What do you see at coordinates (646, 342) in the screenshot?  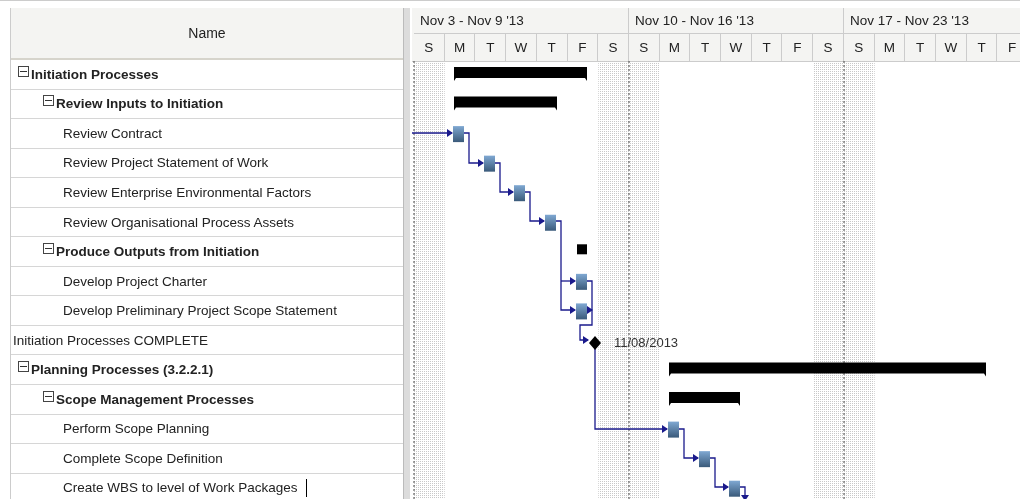 I see `milestone-date: 11/08/2013` at bounding box center [646, 342].